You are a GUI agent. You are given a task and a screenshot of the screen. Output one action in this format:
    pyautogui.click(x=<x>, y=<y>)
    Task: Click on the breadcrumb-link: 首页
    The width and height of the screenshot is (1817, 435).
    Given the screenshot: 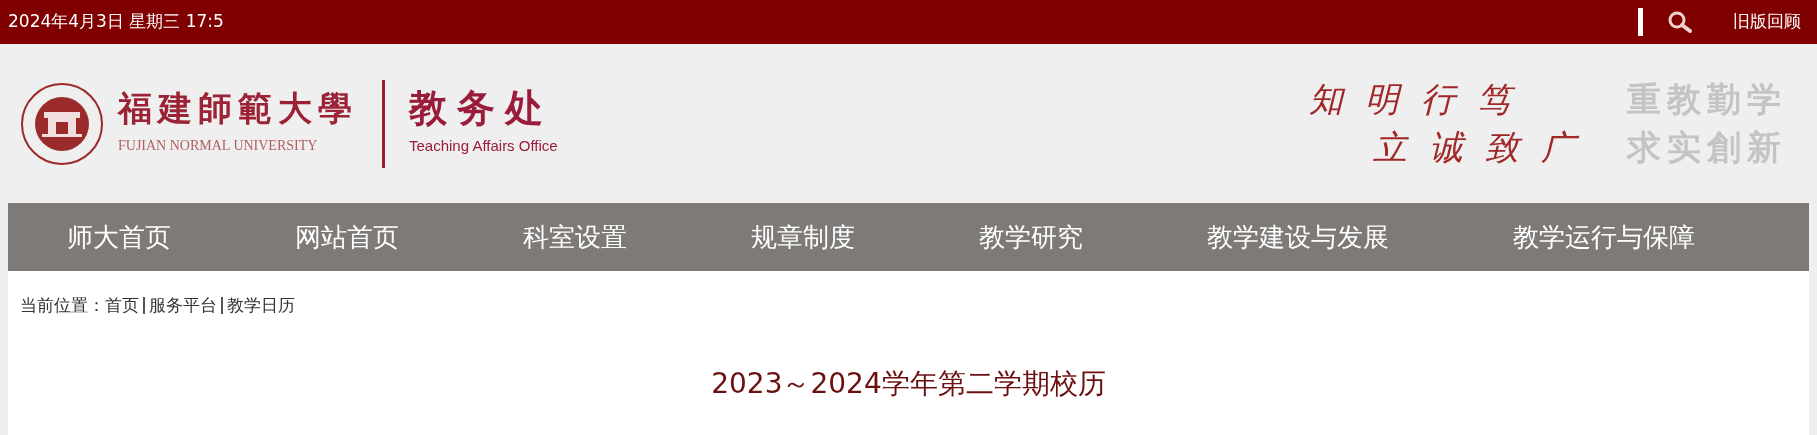 What is the action you would take?
    pyautogui.click(x=122, y=306)
    